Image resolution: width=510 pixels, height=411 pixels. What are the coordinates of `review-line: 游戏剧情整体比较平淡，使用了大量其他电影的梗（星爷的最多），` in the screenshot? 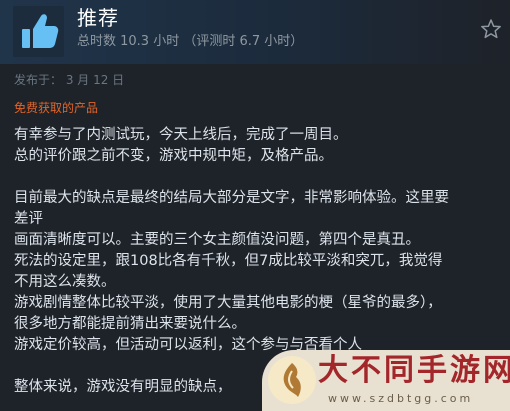 It's located at (228, 303).